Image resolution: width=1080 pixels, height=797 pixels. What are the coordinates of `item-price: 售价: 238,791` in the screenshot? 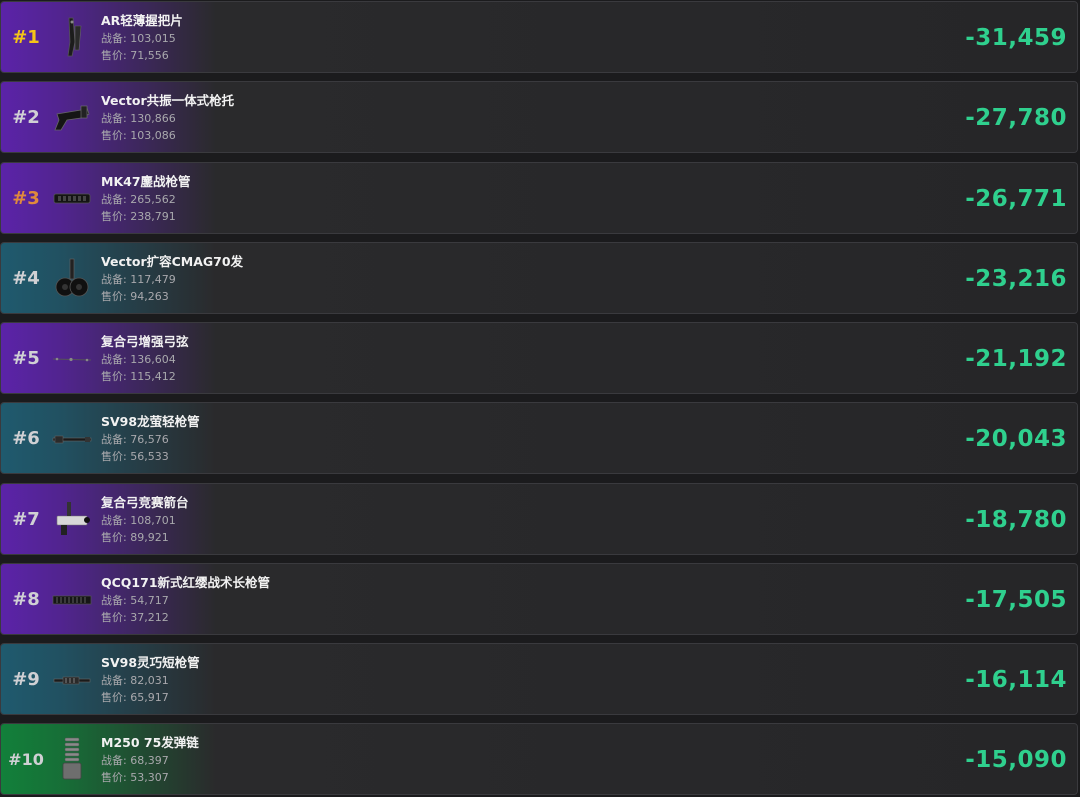 It's located at (351, 216).